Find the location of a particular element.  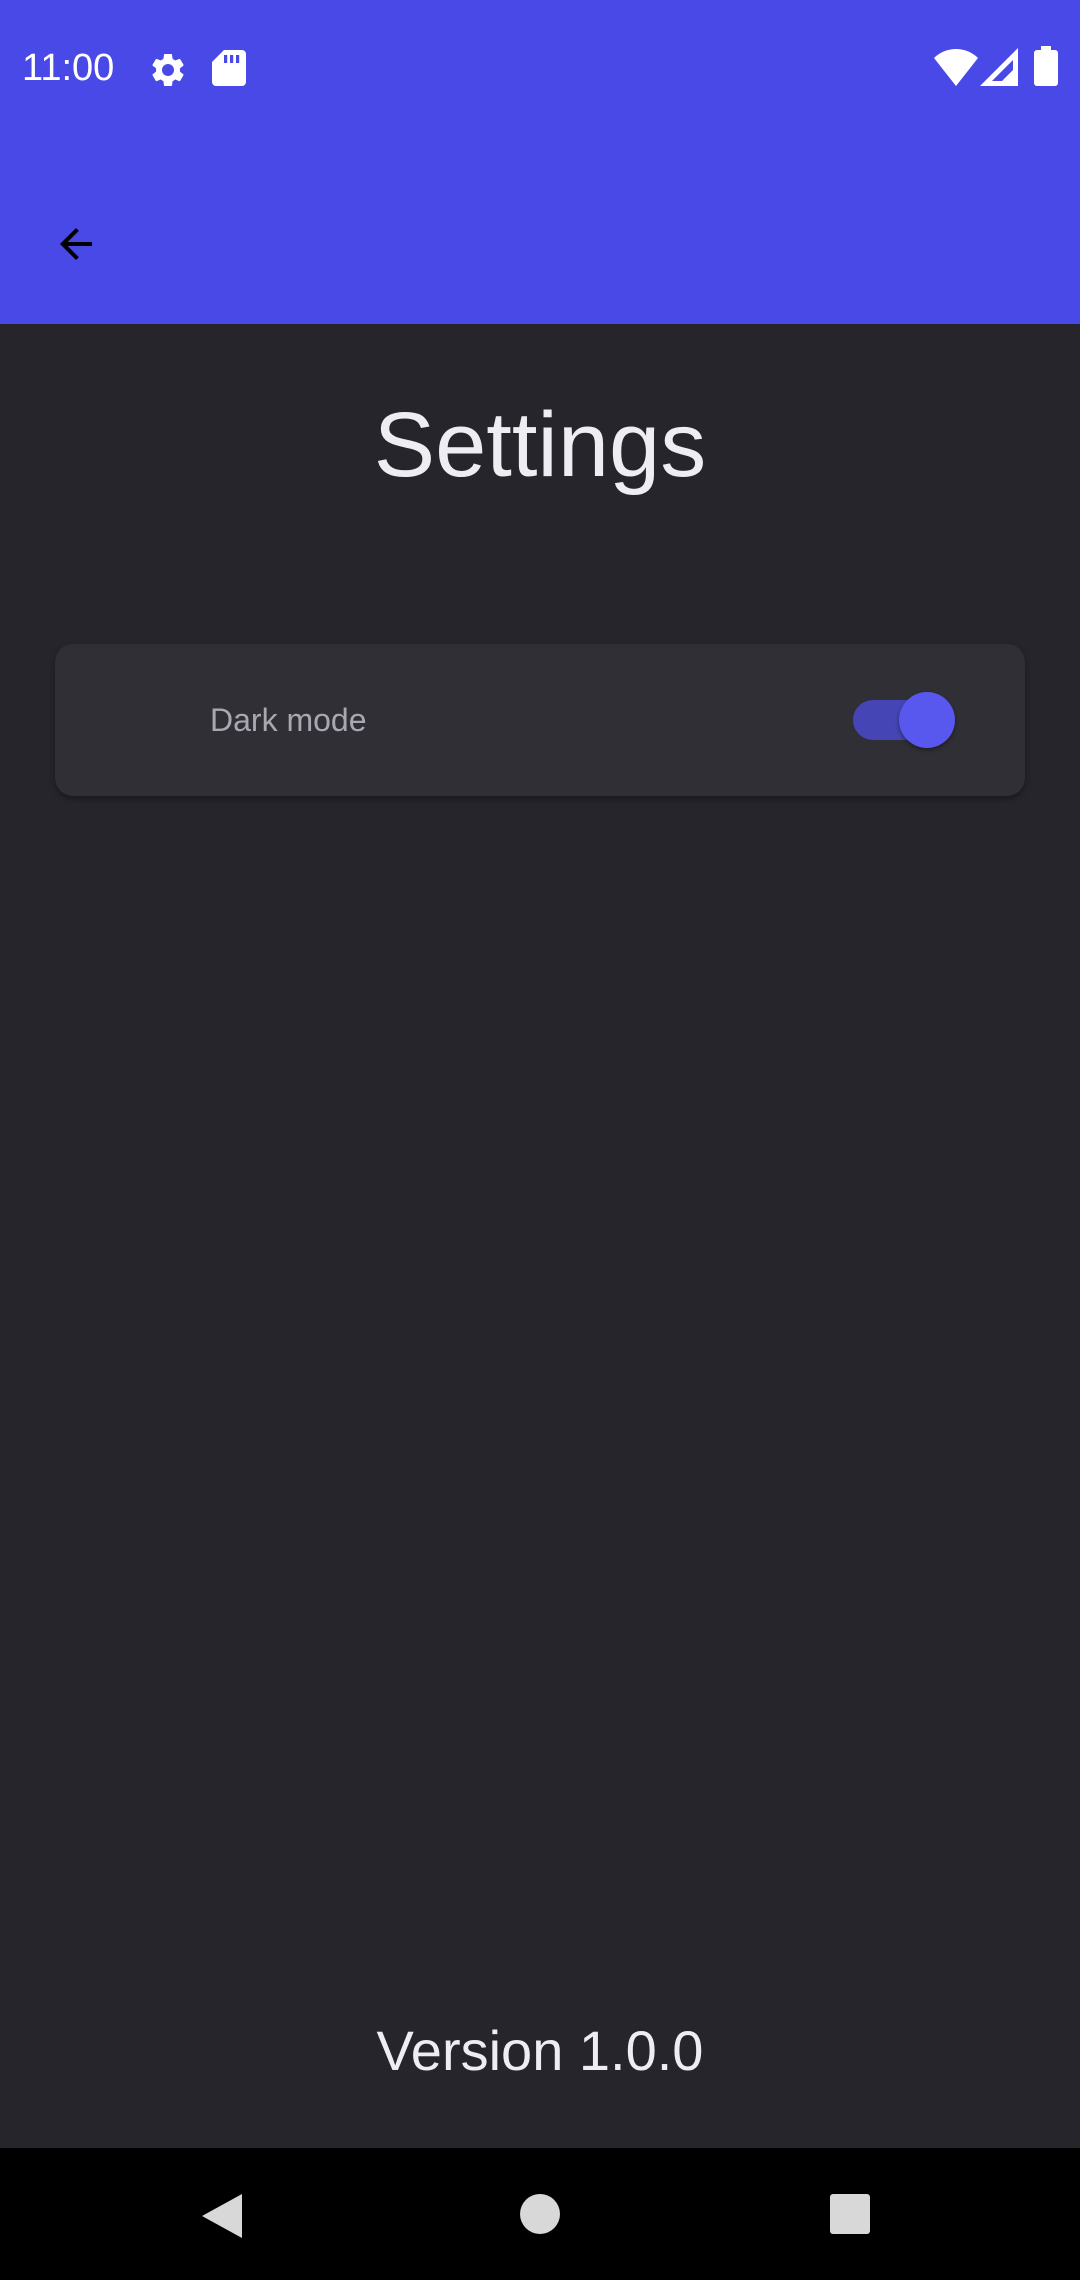

status-time: 11:00 is located at coordinates (68, 68).